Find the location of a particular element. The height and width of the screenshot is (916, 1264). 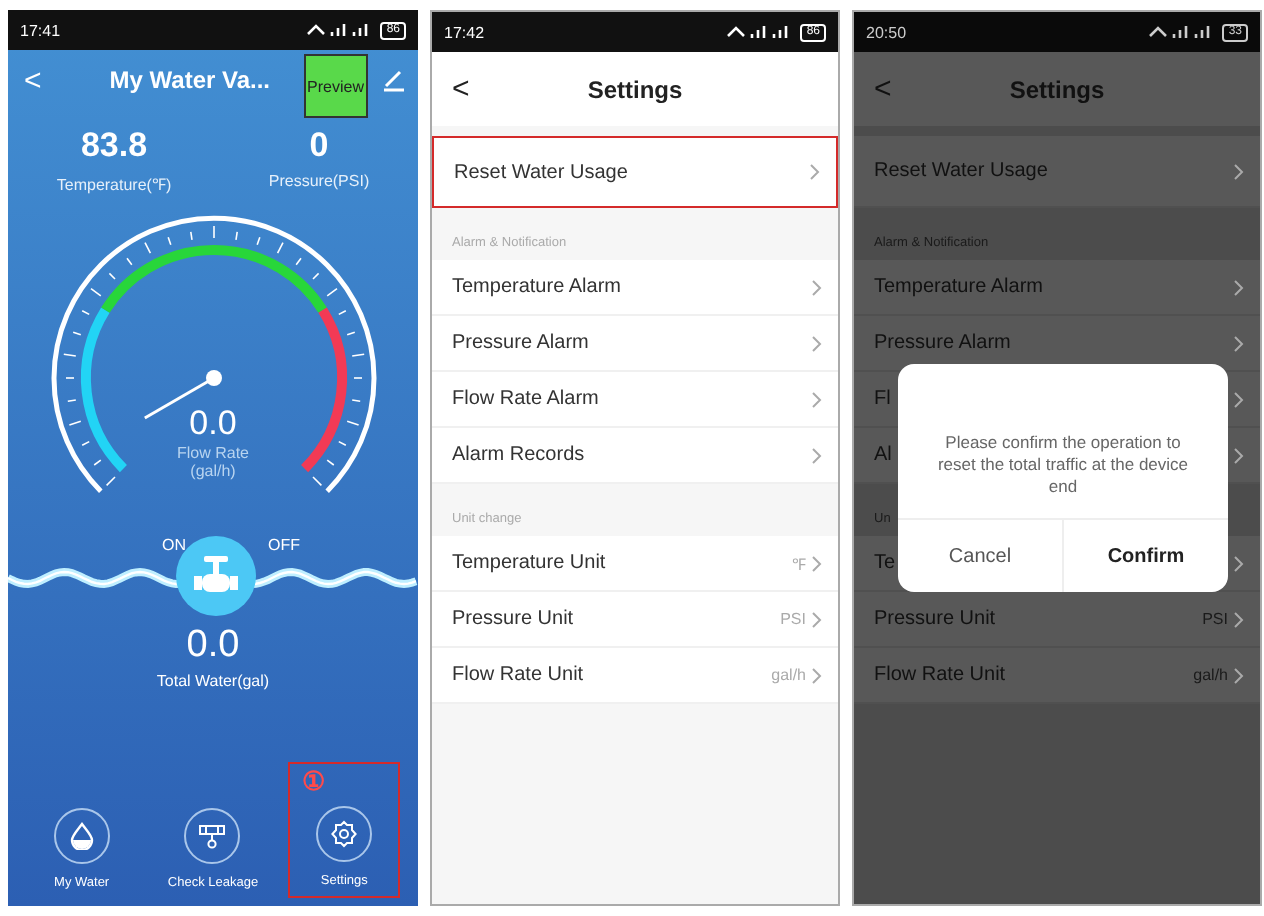

status-time: 17:41 is located at coordinates (40, 30).